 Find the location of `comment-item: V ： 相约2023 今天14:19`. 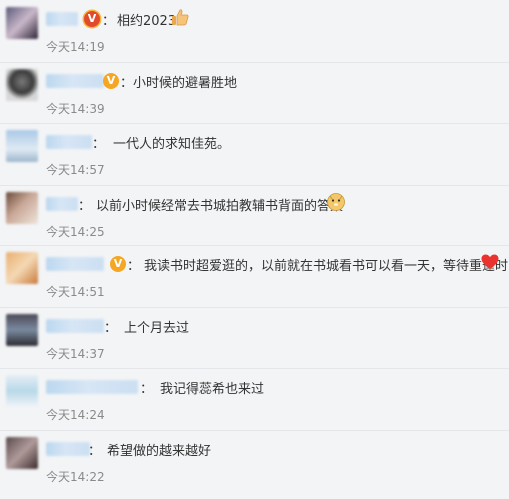

comment-item: V ： 相约2023 今天14:19 is located at coordinates (254, 31).